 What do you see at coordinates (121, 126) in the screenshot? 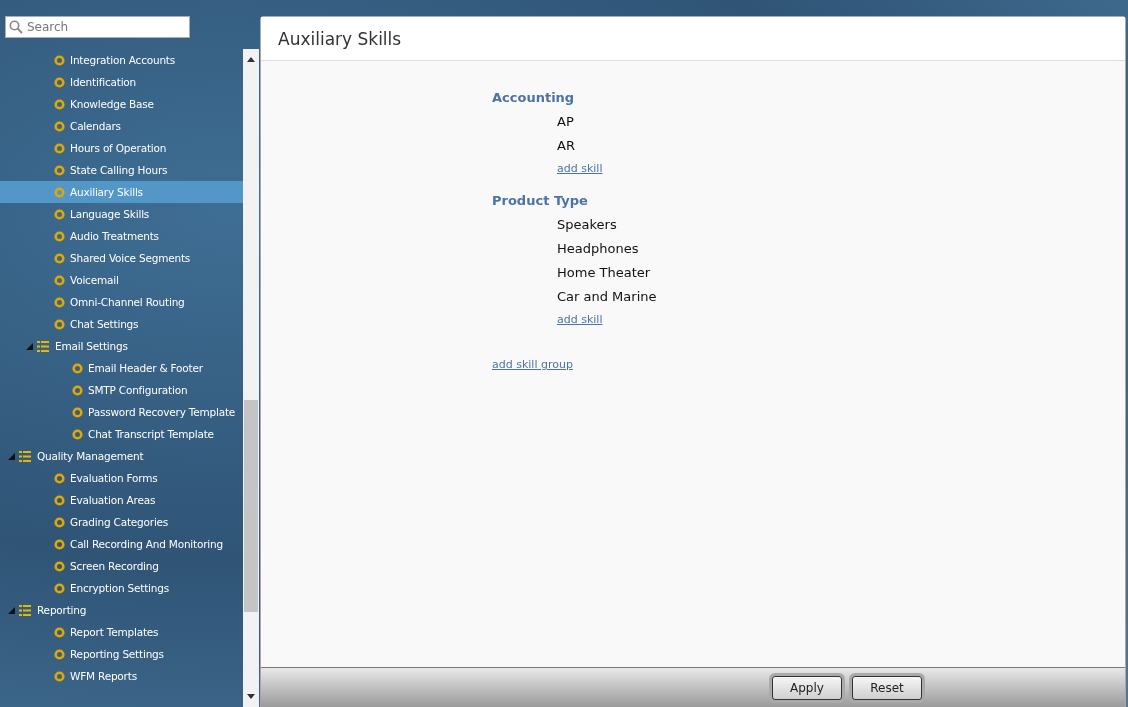
I see `tree-item: Calendars` at bounding box center [121, 126].